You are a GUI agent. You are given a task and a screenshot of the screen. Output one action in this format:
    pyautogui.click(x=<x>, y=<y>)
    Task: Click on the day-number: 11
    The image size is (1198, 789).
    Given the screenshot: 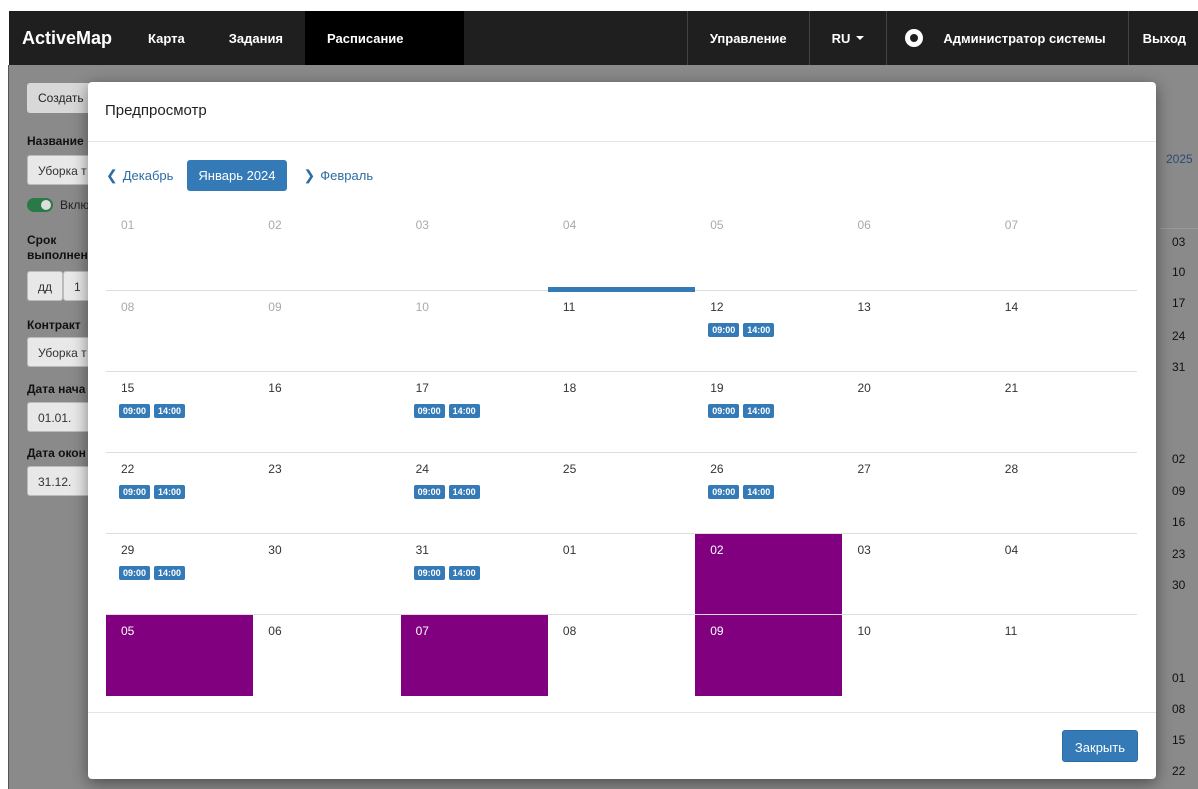 What is the action you would take?
    pyautogui.click(x=569, y=307)
    